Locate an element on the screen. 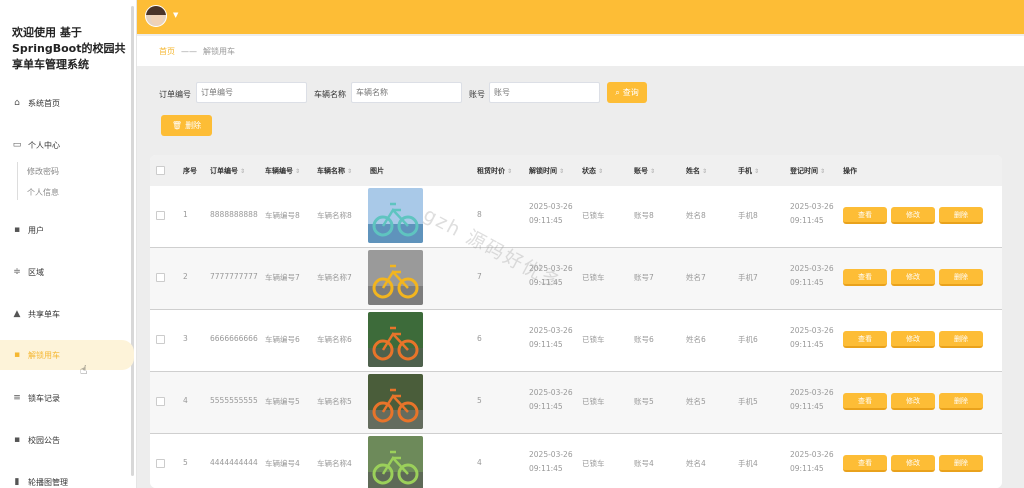  sidebar-item-label: 解锁用车 is located at coordinates (44, 355).